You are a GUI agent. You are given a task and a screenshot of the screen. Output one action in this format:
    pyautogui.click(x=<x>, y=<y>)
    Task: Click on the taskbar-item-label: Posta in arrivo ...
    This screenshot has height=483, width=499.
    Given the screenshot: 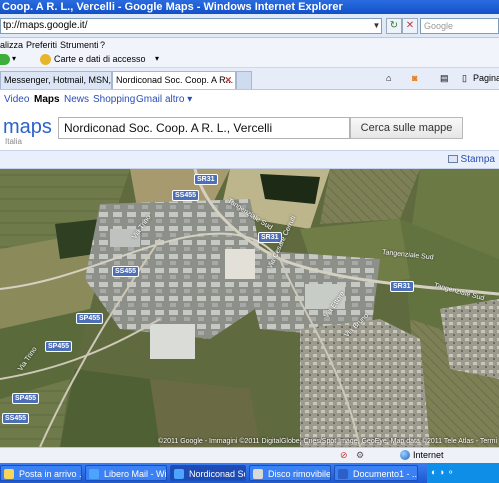 What is the action you would take?
    pyautogui.click(x=50, y=474)
    